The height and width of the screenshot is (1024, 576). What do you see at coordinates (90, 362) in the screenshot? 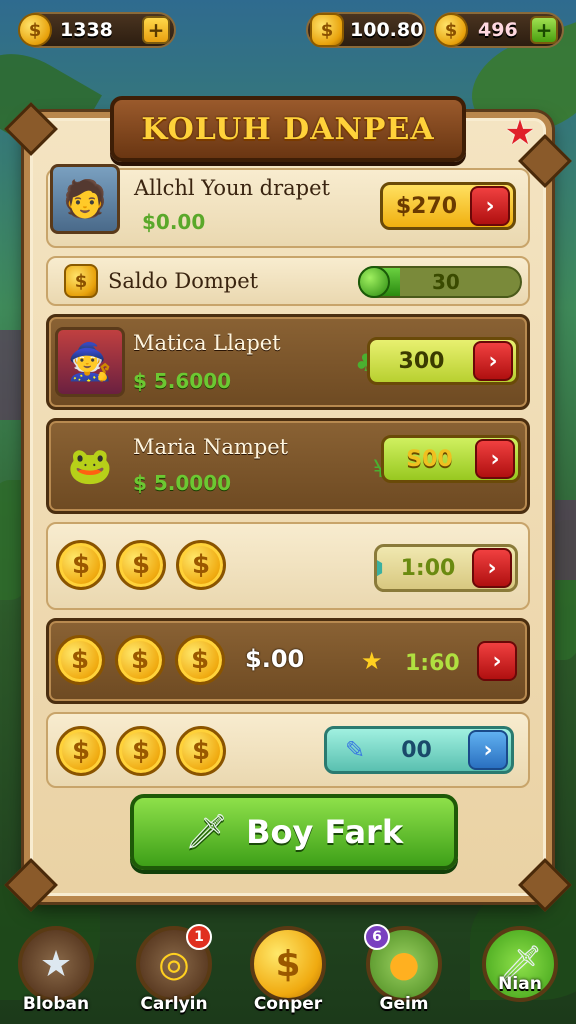
I see `character-portrait: 🧙` at bounding box center [90, 362].